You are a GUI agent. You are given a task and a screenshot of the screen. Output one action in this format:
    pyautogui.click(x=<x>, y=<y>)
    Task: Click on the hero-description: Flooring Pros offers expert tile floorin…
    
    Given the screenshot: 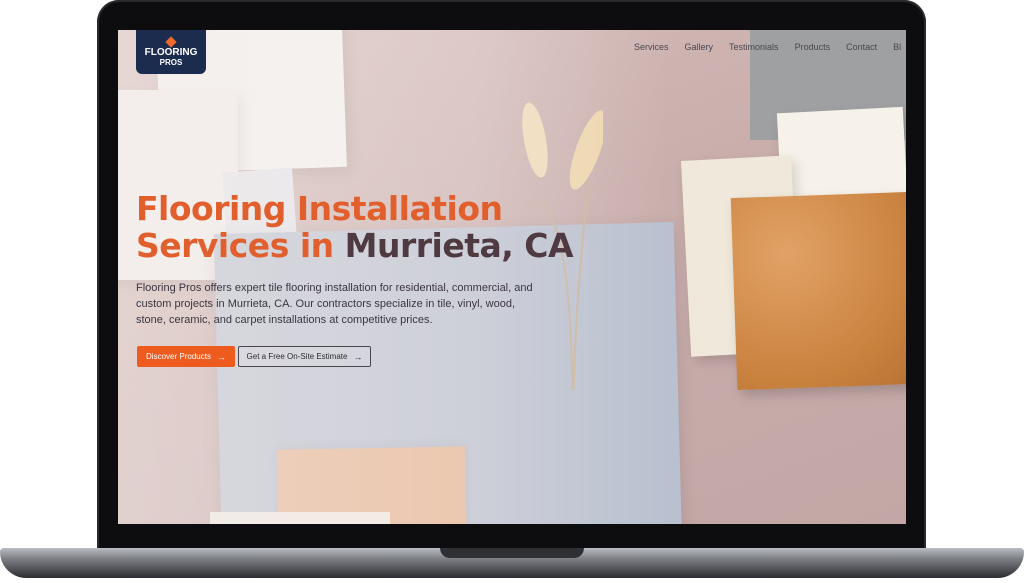 What is the action you would take?
    pyautogui.click(x=334, y=304)
    